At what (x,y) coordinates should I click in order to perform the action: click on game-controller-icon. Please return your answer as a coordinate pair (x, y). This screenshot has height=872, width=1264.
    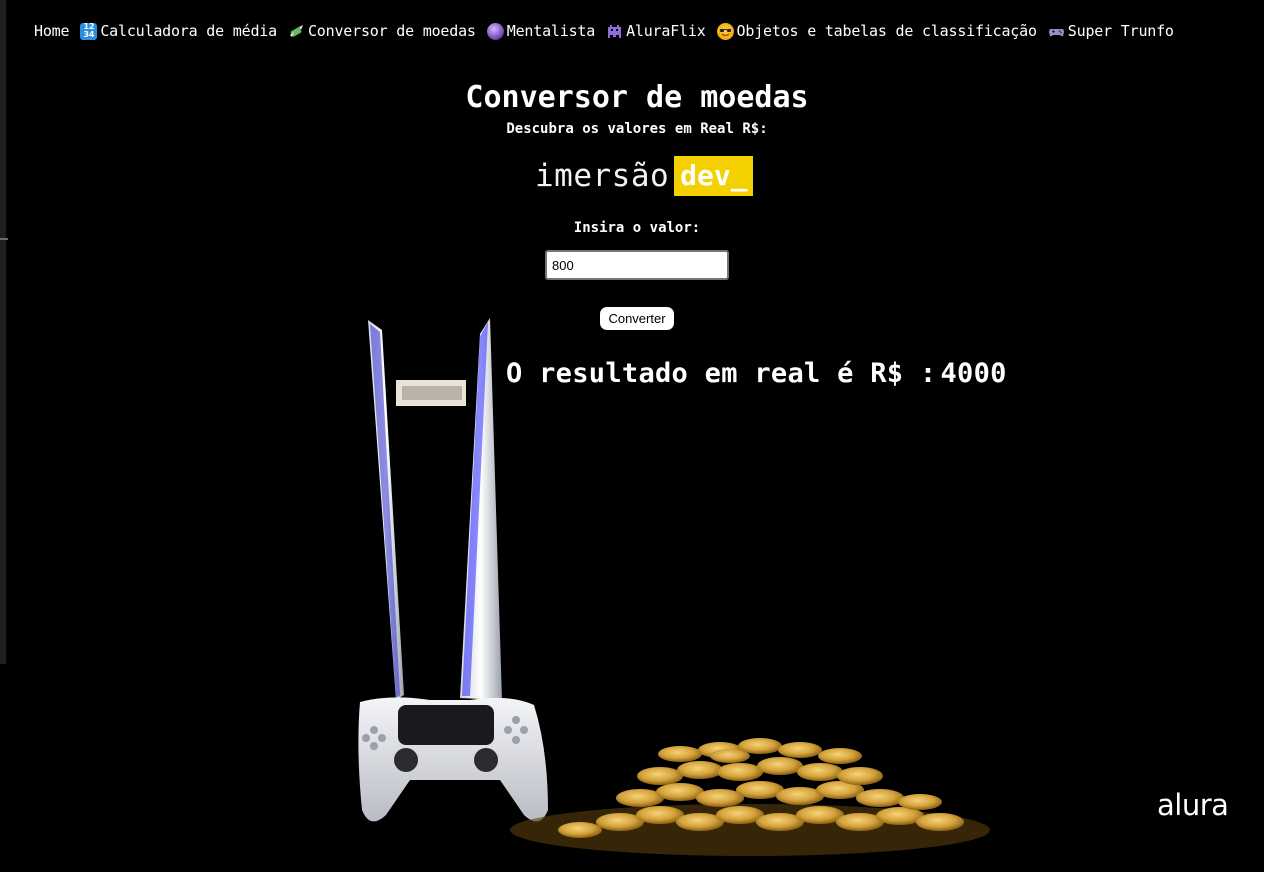
    Looking at the image, I should click on (1056, 31).